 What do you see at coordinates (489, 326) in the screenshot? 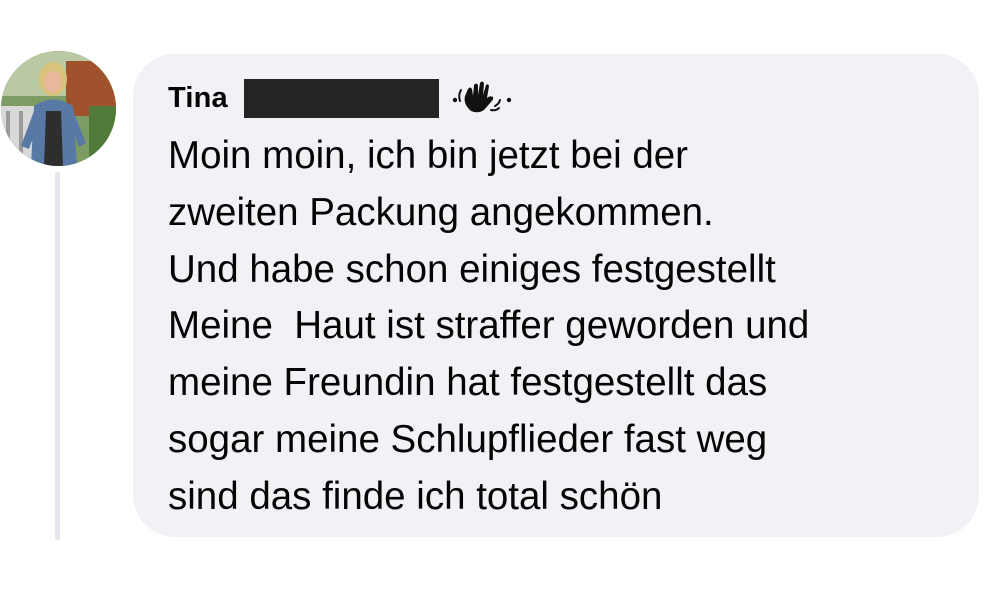
I see `comment-line: Meine Haut ist straffer geworden und` at bounding box center [489, 326].